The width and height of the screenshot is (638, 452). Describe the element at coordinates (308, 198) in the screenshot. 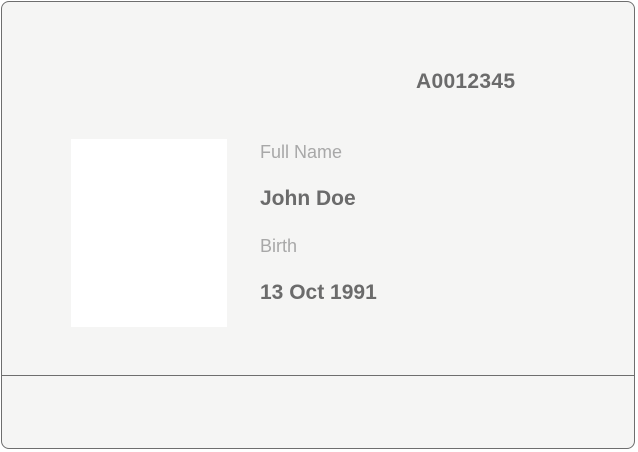

I see `full-name-value: John Doe` at that location.